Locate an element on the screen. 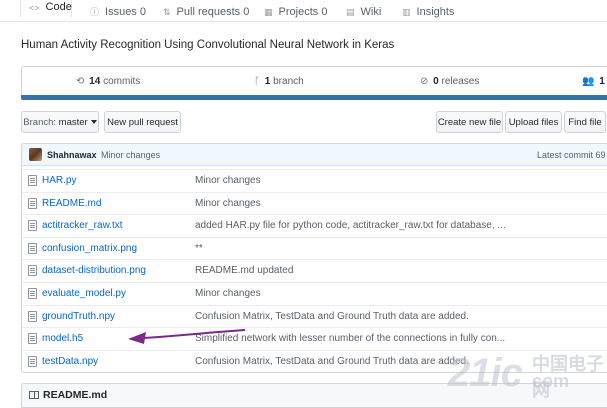 Image resolution: width=607 pixels, height=408 pixels. find-file-button: Find file is located at coordinates (585, 122).